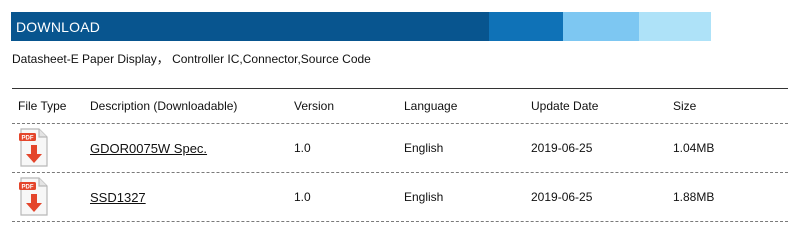  I want to click on download-header-bar: DOWNLOAD, so click(361, 26).